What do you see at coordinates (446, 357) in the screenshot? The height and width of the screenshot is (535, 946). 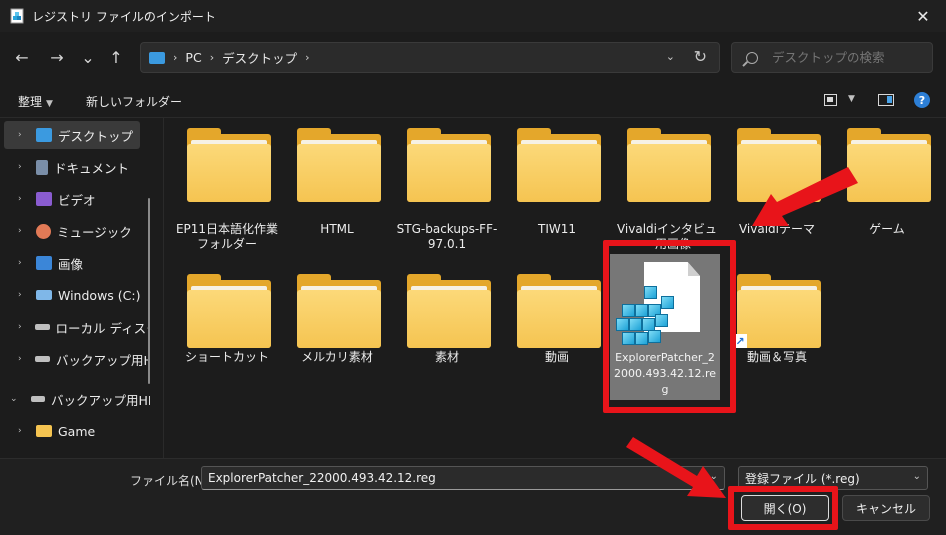 I see `folder-label: 素材` at bounding box center [446, 357].